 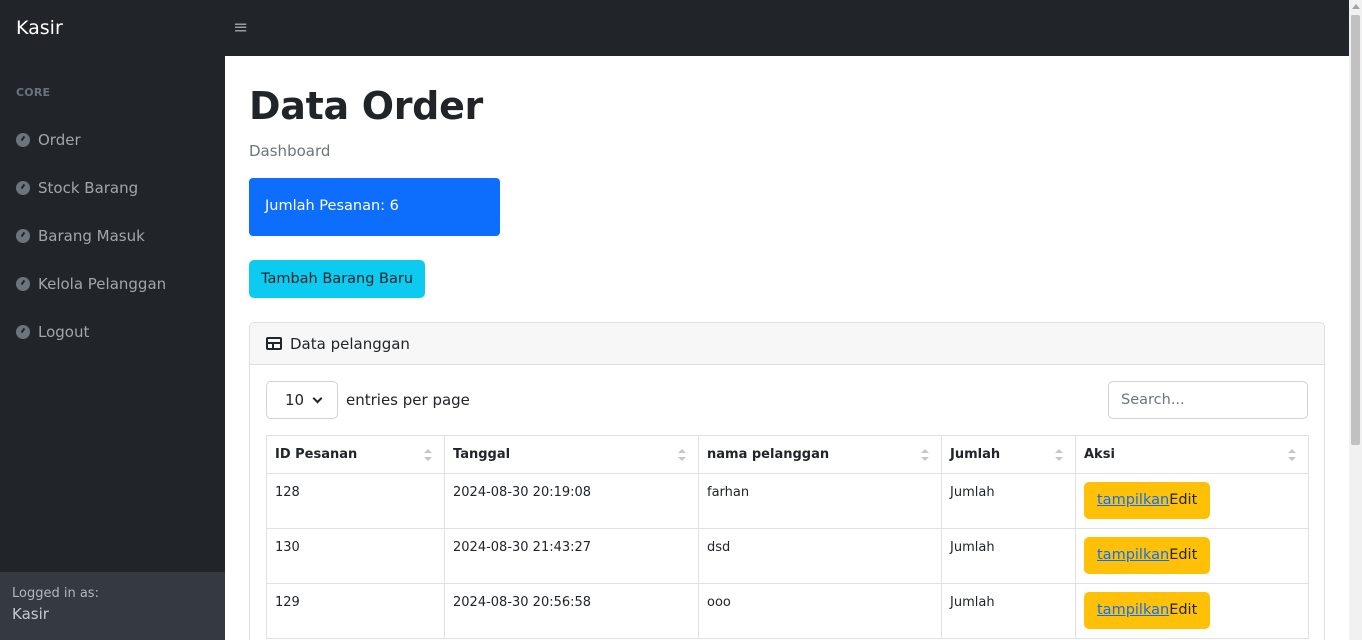 What do you see at coordinates (88, 188) in the screenshot?
I see `sidebar-item-label: Stock Barang` at bounding box center [88, 188].